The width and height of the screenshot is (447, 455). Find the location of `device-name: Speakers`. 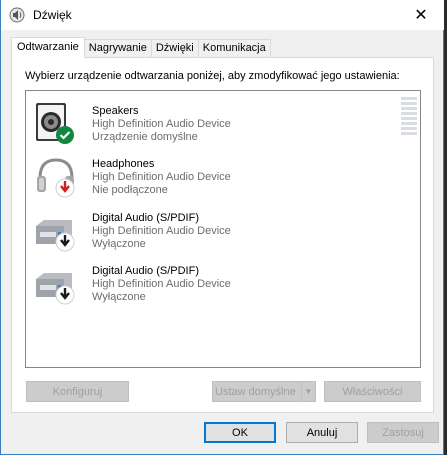

device-name: Speakers is located at coordinates (115, 111).